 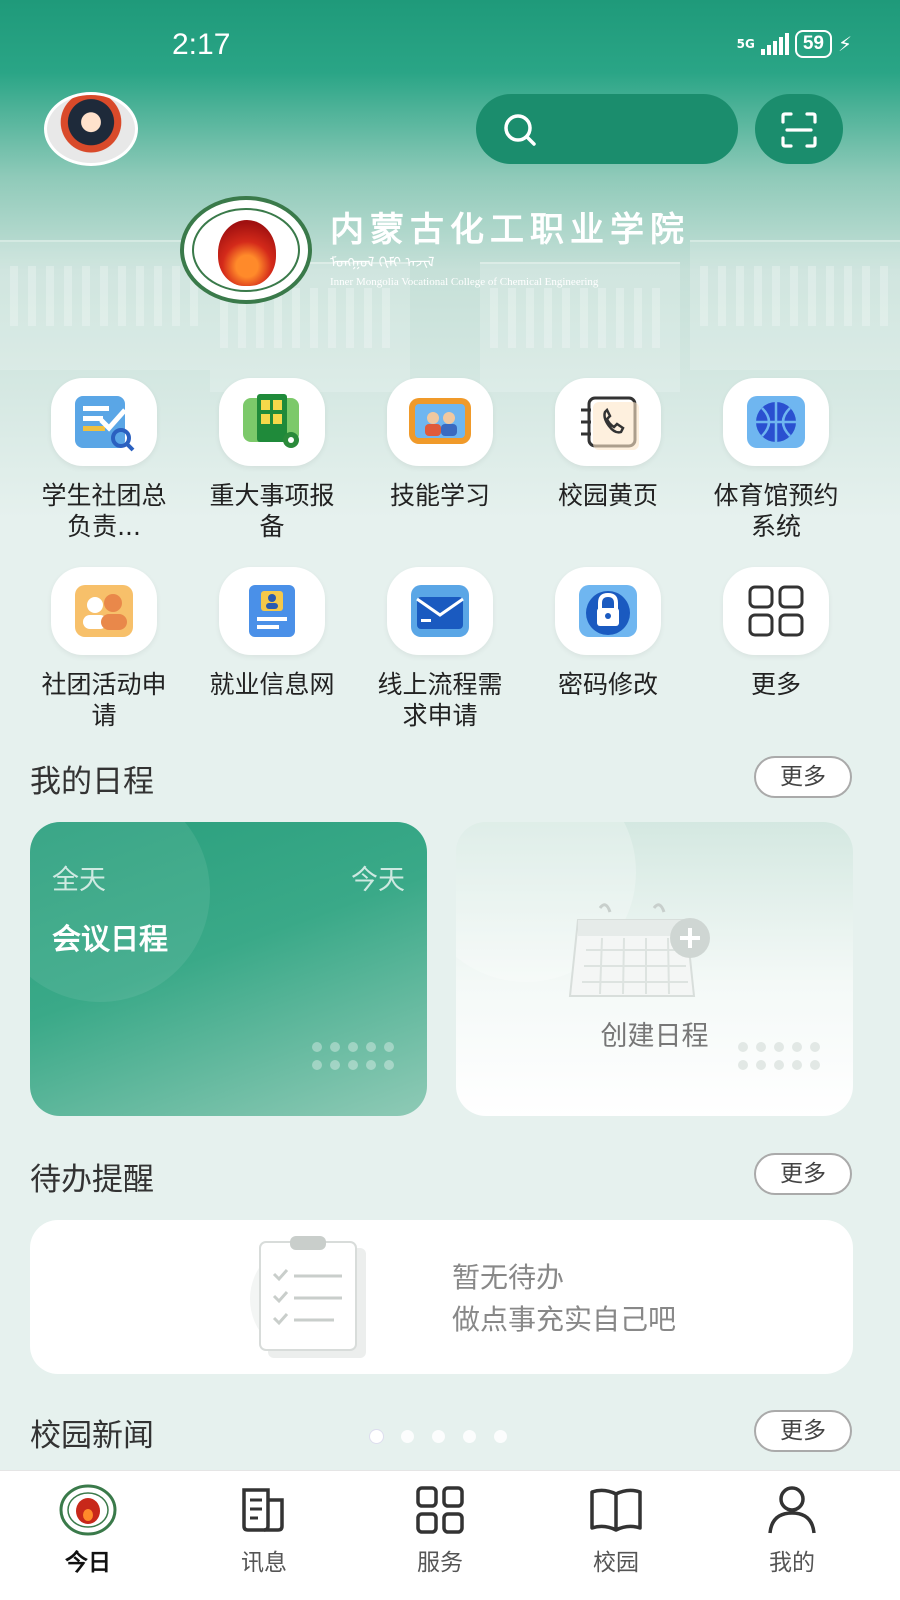 I want to click on tab-label: 今日, so click(x=88, y=1563).